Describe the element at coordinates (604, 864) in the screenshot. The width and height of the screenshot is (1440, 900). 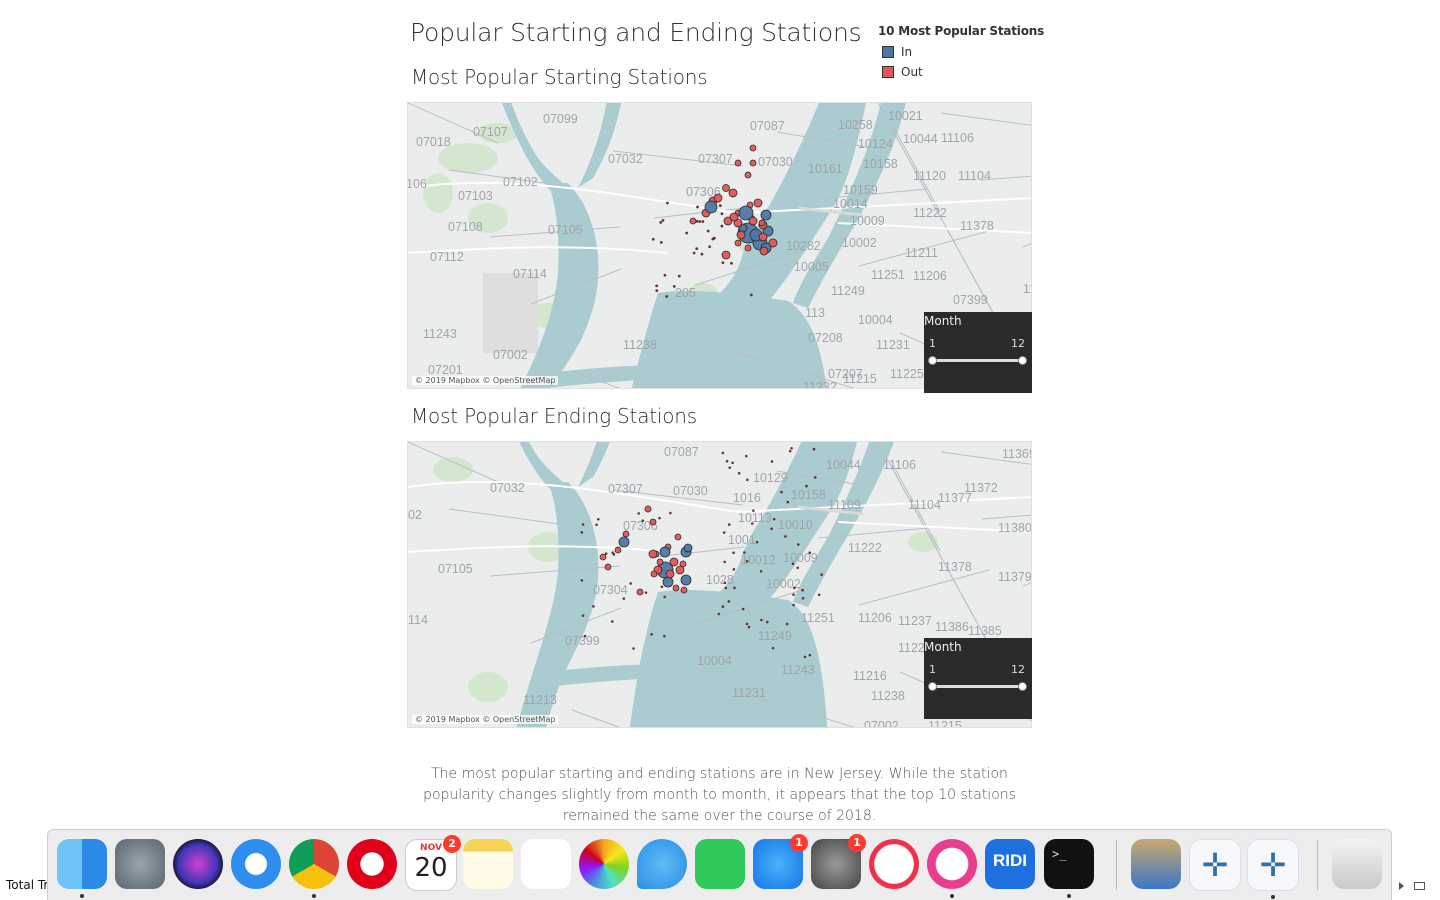
I see `photos-icon` at that location.